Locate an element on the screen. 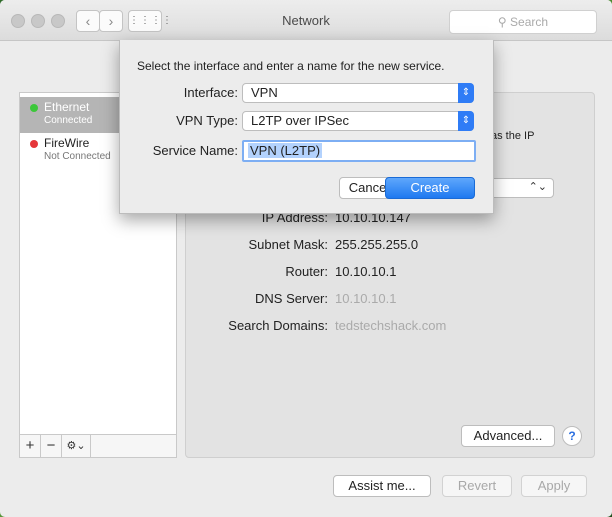  detail-row-dns-server: DNS Server: 10.10.10.1 is located at coordinates (389, 300).